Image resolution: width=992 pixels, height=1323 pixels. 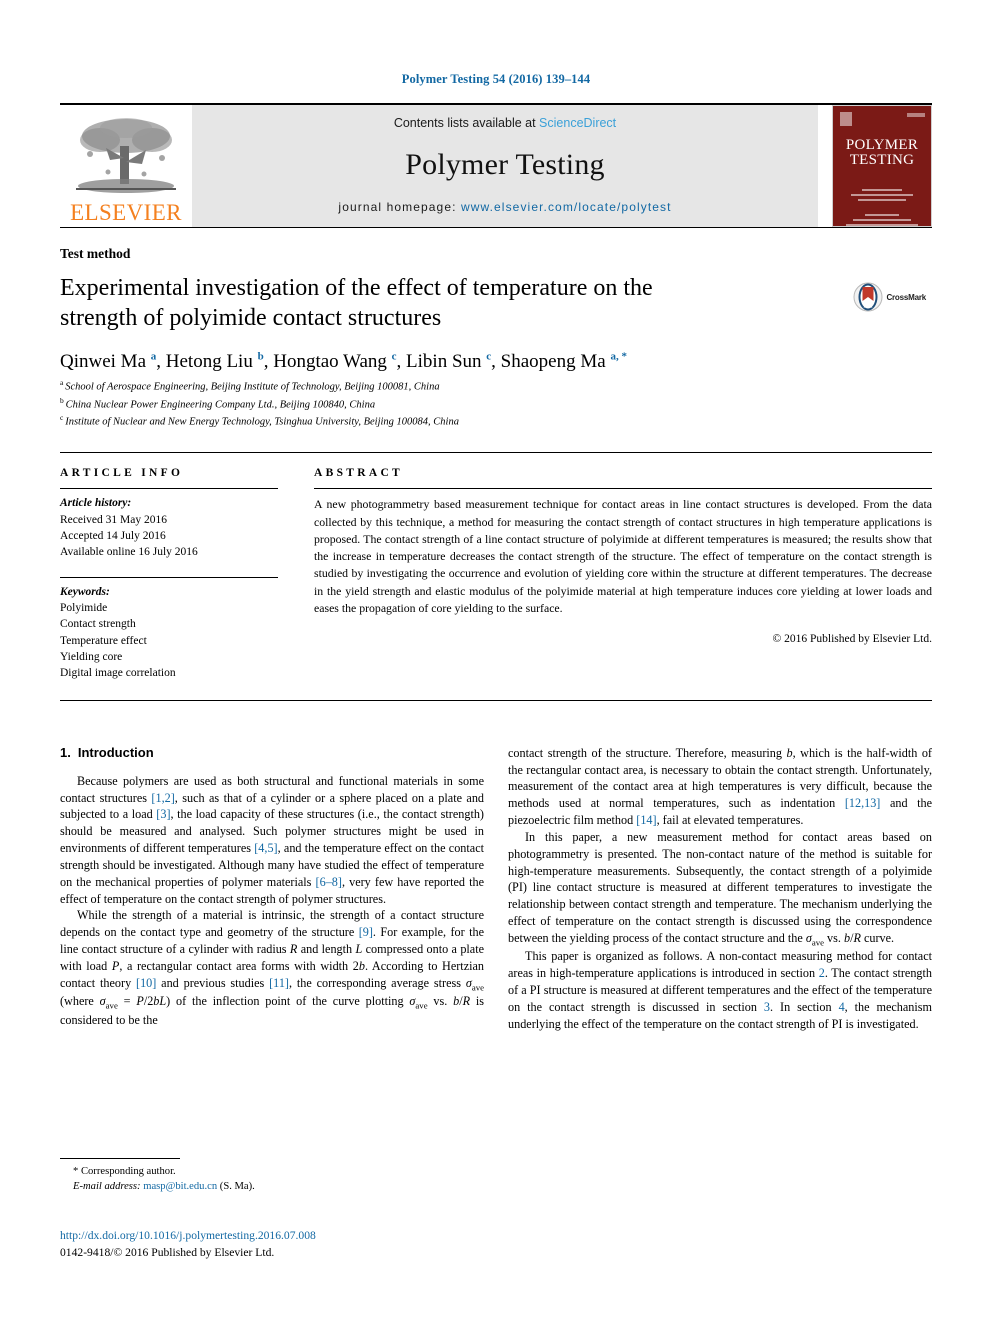 What do you see at coordinates (91, 657) in the screenshot?
I see `keyword-item: Yielding core` at bounding box center [91, 657].